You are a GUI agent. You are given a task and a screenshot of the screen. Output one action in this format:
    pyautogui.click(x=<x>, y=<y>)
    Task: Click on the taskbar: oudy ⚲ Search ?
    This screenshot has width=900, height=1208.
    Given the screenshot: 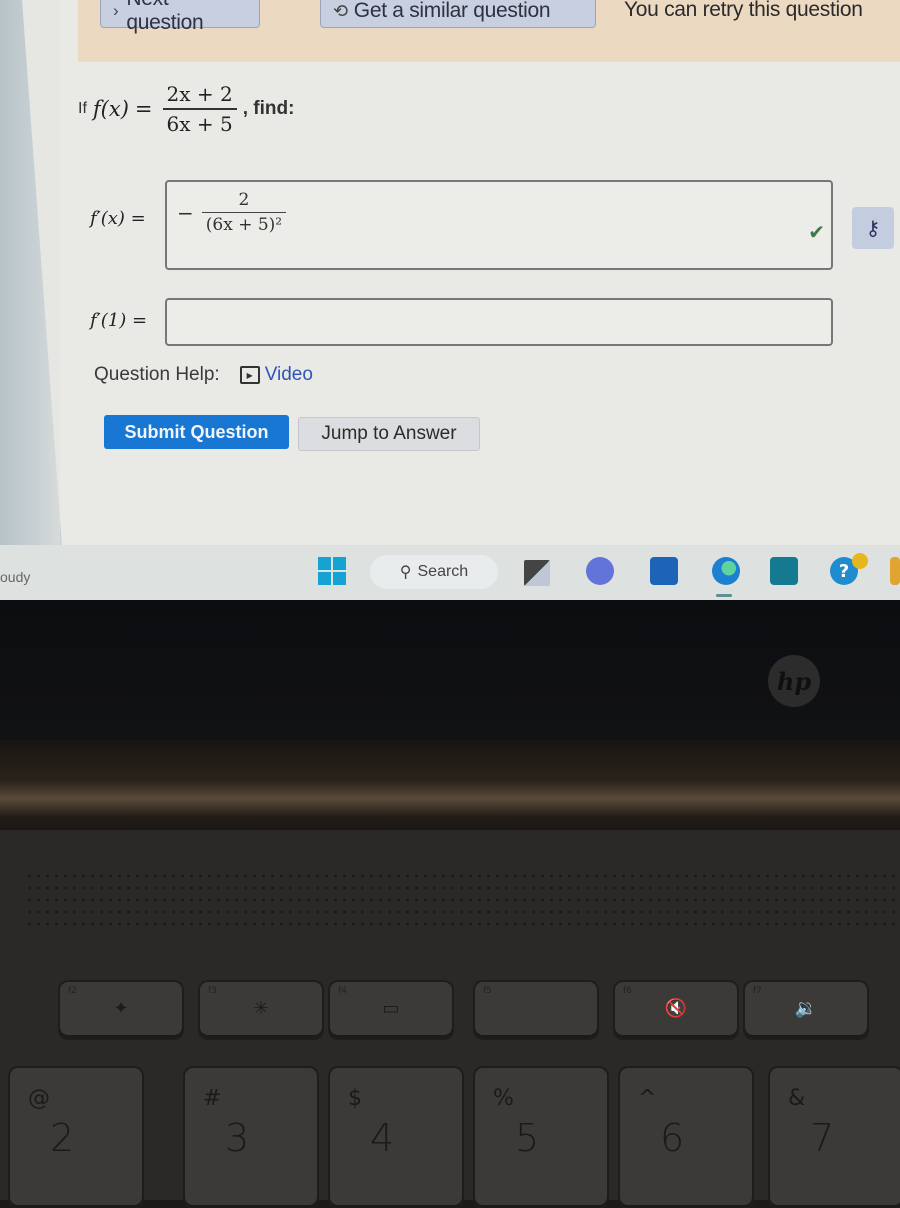 What is the action you would take?
    pyautogui.click(x=450, y=572)
    